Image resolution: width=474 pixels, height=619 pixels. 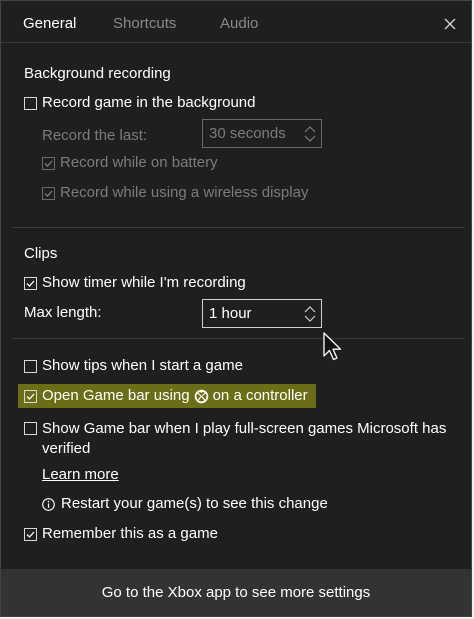 What do you see at coordinates (63, 312) in the screenshot?
I see `max-length-label: Max length:` at bounding box center [63, 312].